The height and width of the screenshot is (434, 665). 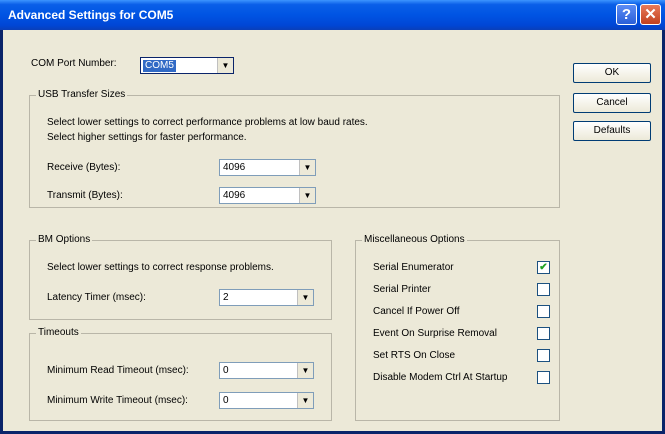 I want to click on misc-option-label: Serial Printer, so click(x=402, y=289).